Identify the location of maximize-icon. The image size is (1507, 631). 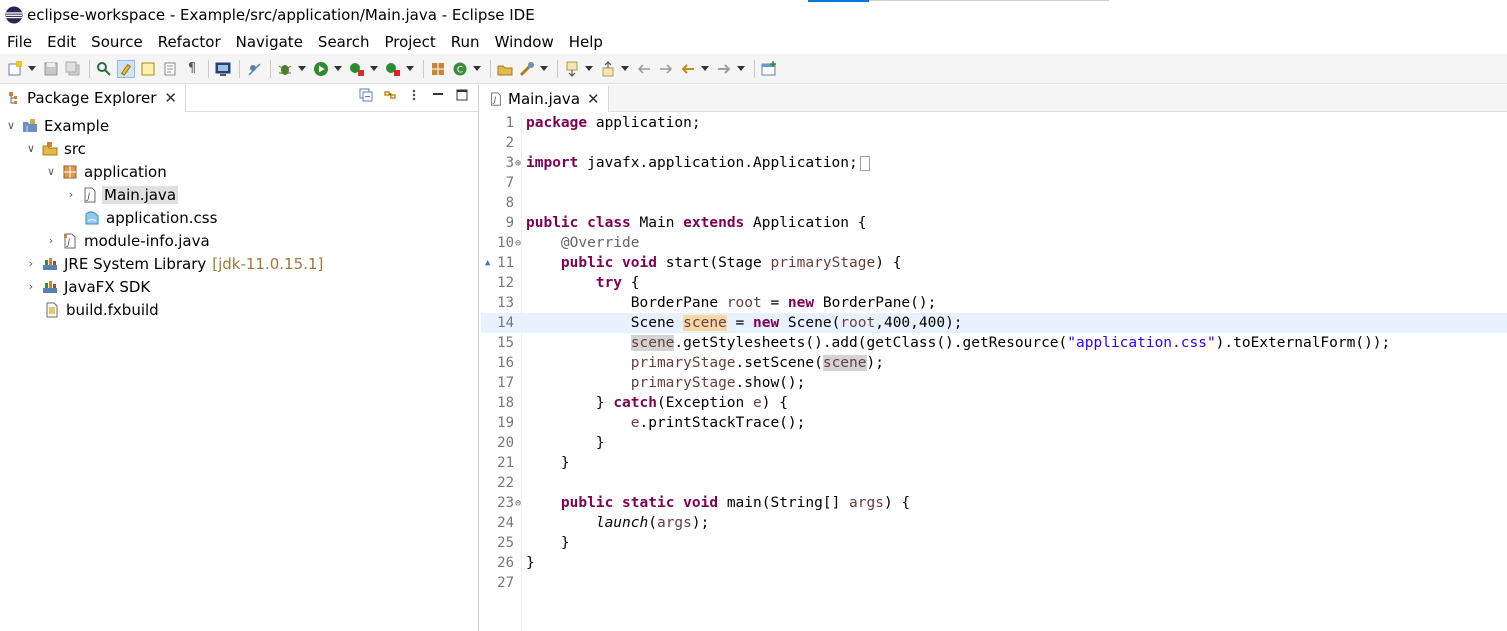
(462, 95).